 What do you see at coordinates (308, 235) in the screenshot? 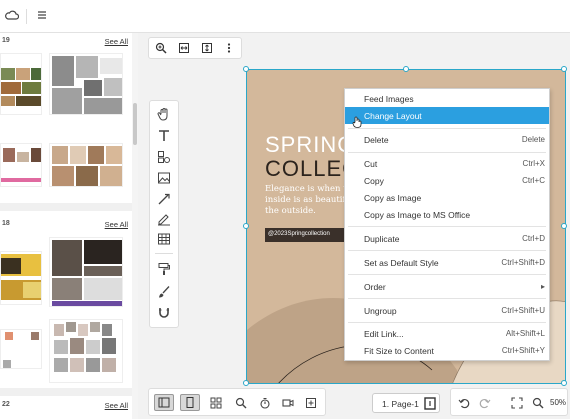
I see `canvas-tag: @2023Springcollection` at bounding box center [308, 235].